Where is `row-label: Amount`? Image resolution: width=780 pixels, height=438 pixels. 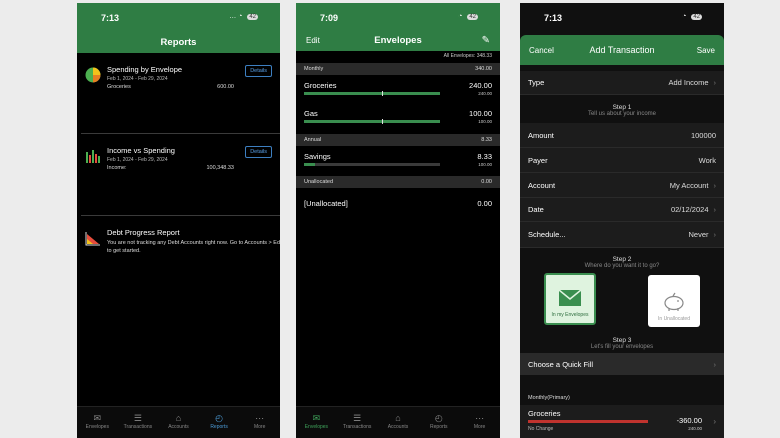
row-label: Amount is located at coordinates (541, 135).